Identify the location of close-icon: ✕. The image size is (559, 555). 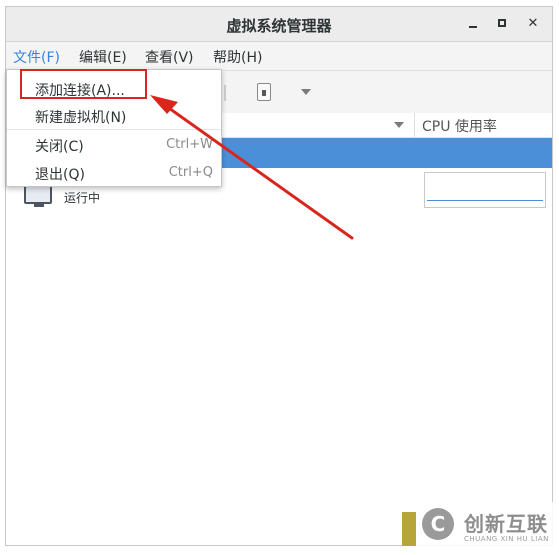
(533, 23).